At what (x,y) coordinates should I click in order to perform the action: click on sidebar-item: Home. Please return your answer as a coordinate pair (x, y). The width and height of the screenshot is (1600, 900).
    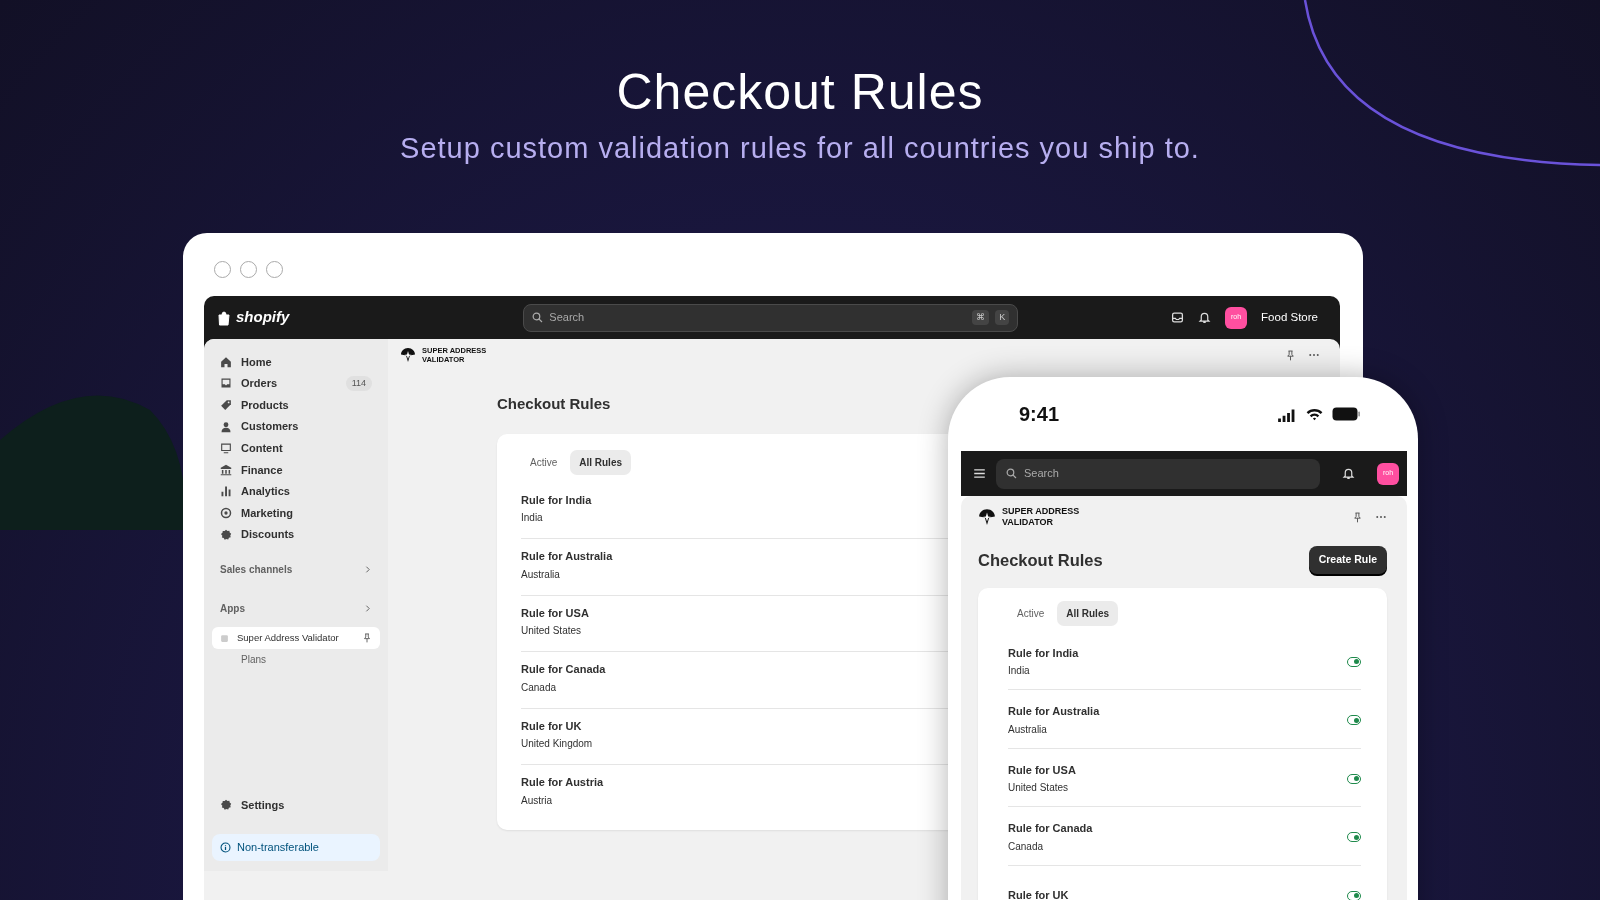
    Looking at the image, I should click on (296, 362).